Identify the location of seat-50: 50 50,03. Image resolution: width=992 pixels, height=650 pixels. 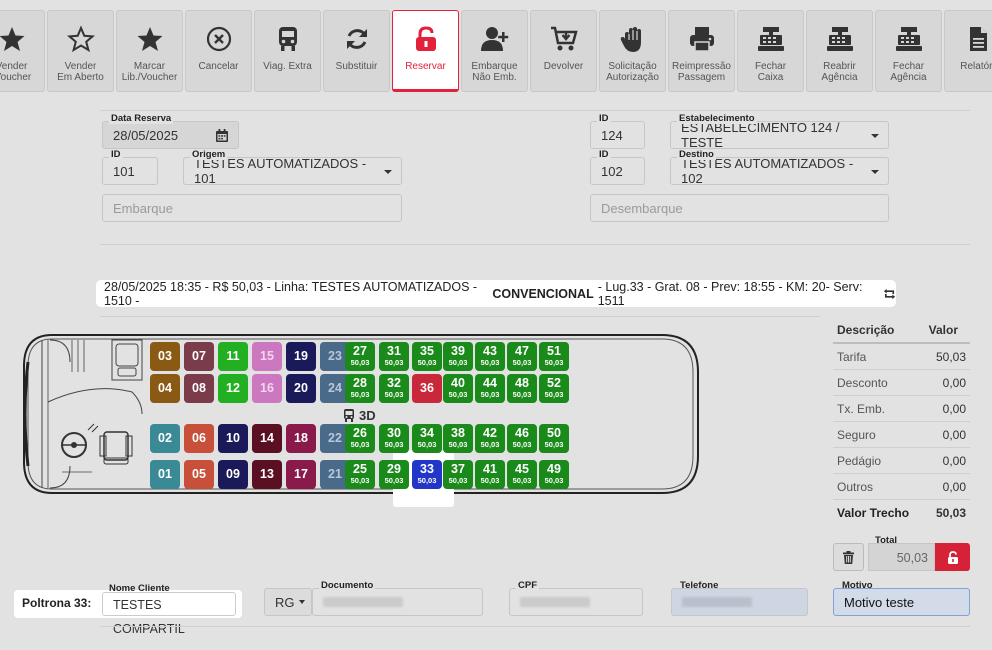
(554, 438).